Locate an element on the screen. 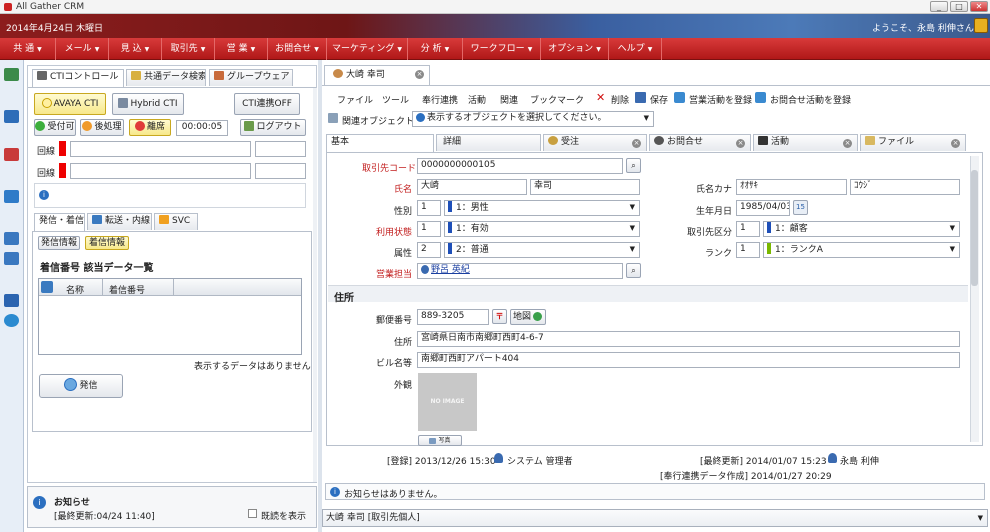 This screenshot has height=532, width=990. show-read-checkbox is located at coordinates (252, 513).